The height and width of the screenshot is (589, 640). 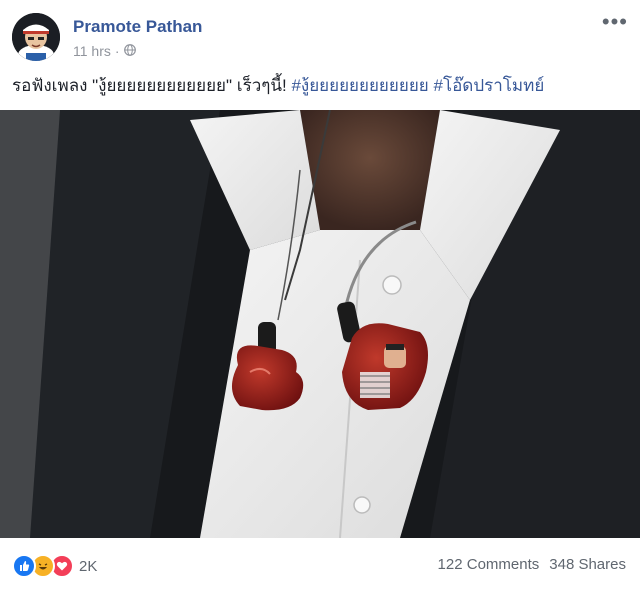 I want to click on hashtag-link: #โอ๊ดปราโมทย์, so click(x=488, y=85).